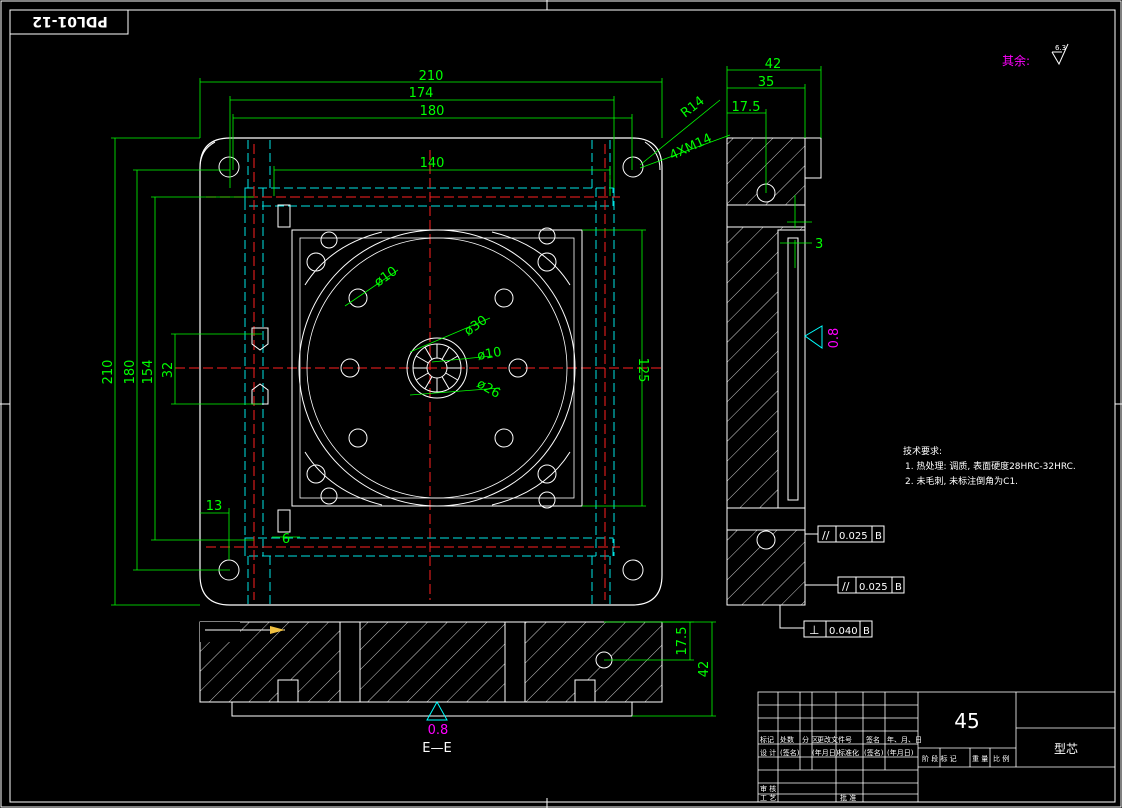 The width and height of the screenshot is (1122, 808). What do you see at coordinates (813, 337) in the screenshot?
I see `roughness-side-icon` at bounding box center [813, 337].